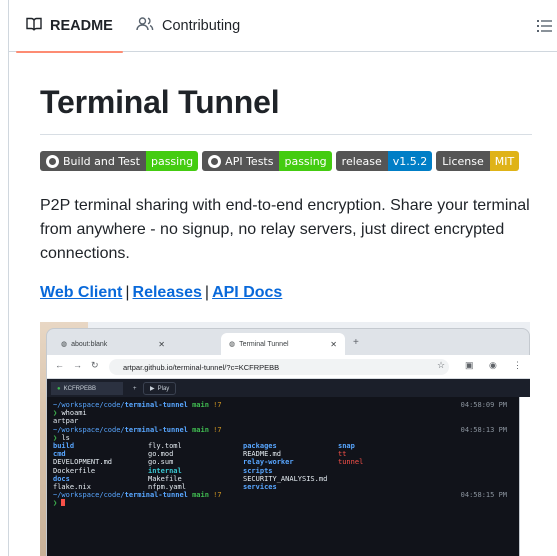 The width and height of the screenshot is (557, 556). What do you see at coordinates (504, 161) in the screenshot?
I see `badge-value: MIT` at bounding box center [504, 161].